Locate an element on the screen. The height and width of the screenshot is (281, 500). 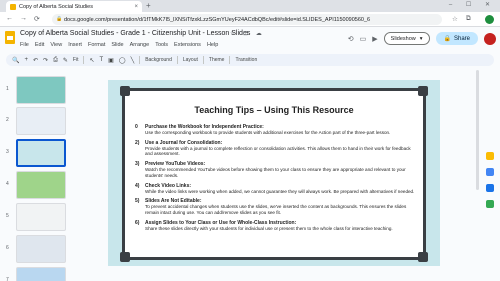
window-controls: – ☐ ✕ is located at coordinates (472, 4).